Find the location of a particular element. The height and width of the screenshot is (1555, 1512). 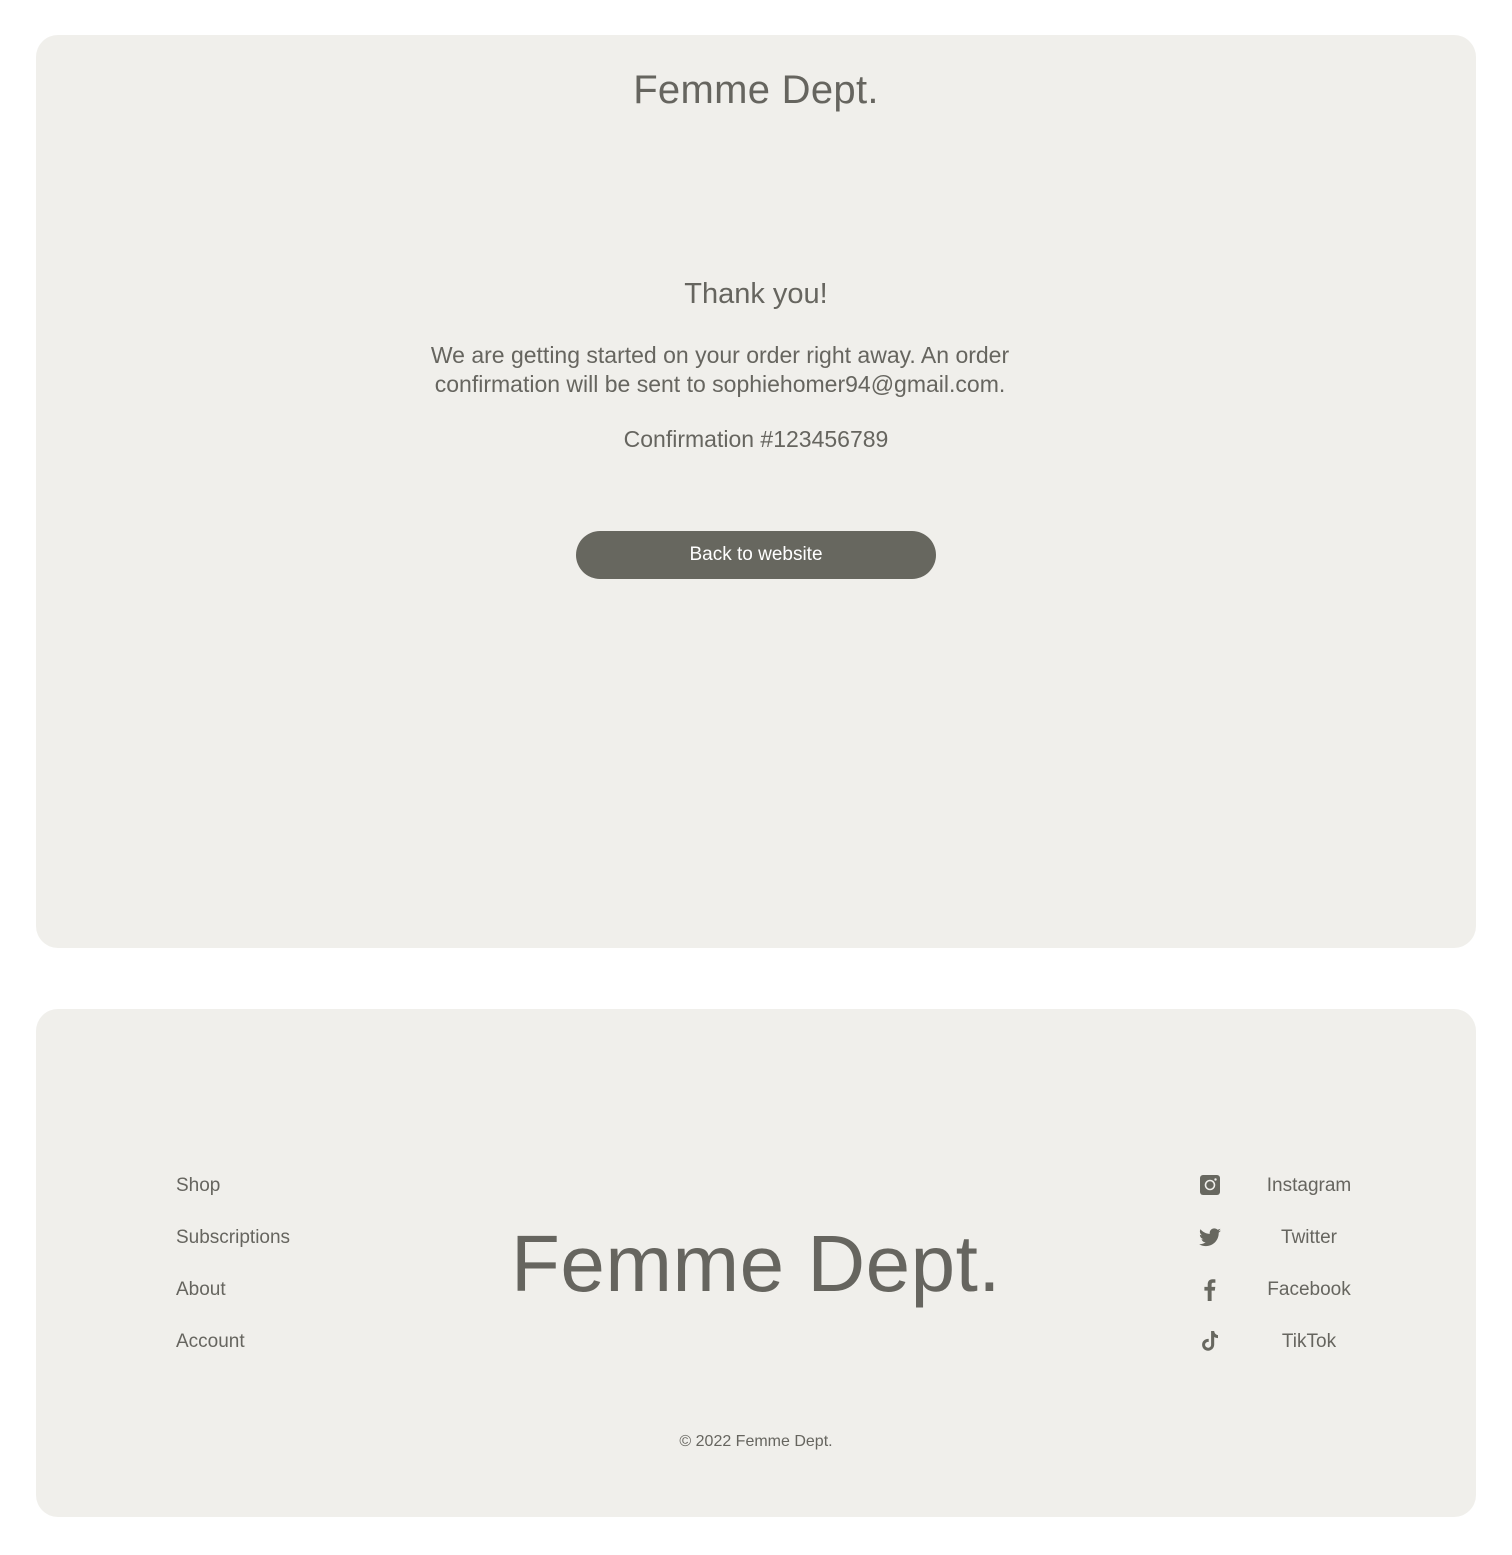

instagram-icon is located at coordinates (1210, 1185).